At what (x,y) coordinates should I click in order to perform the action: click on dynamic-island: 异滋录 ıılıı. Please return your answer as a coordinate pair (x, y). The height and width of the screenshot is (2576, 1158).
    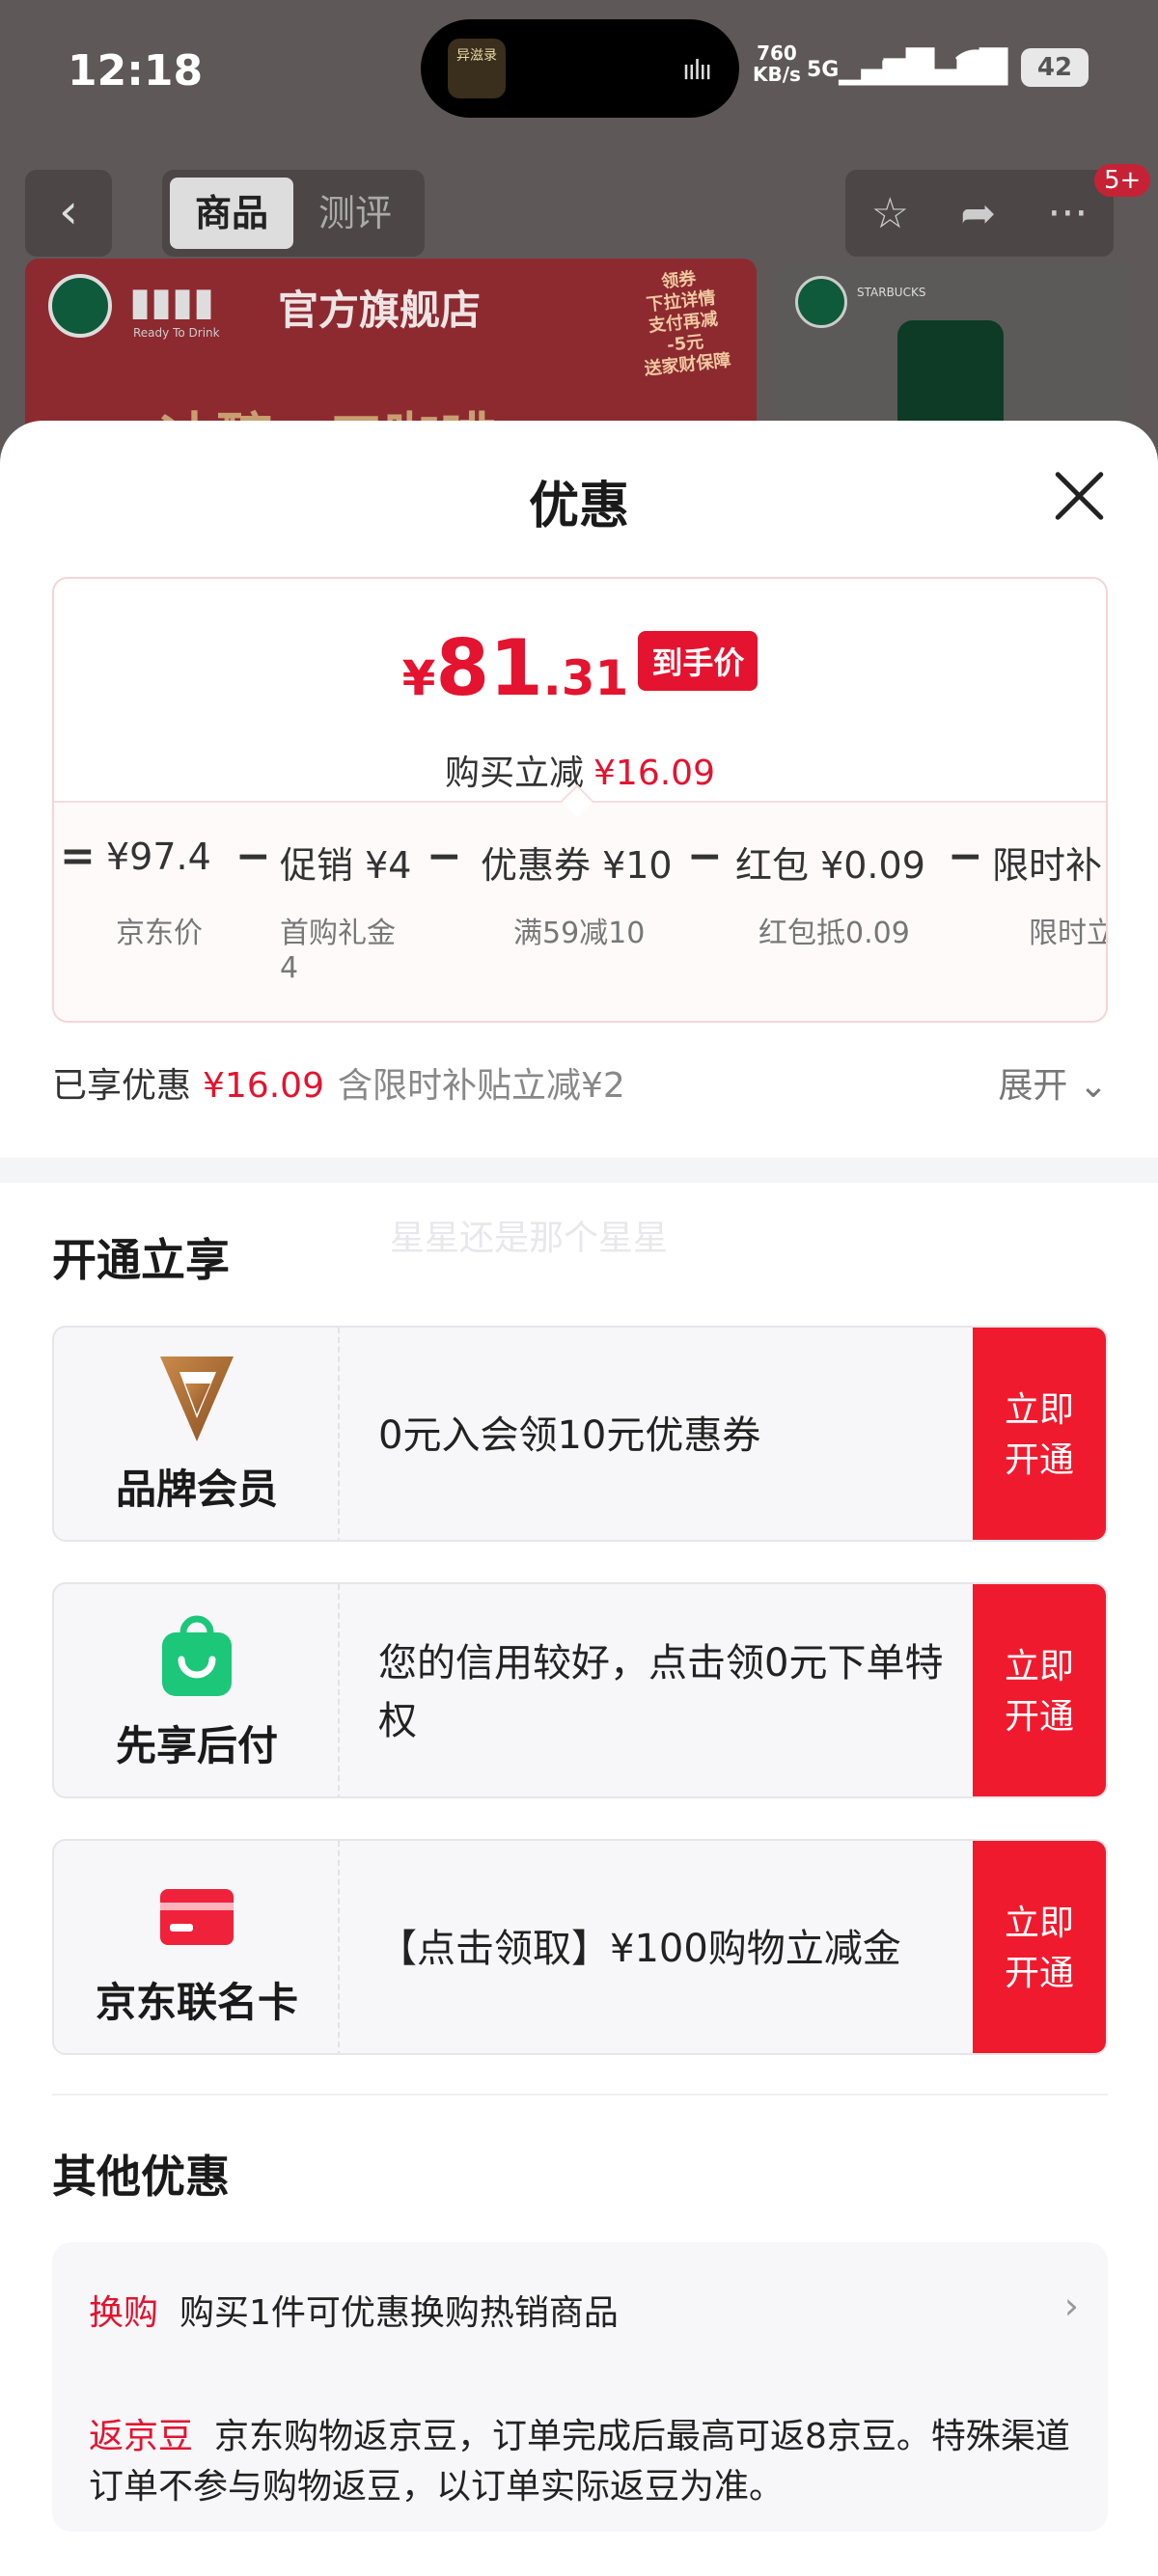
    Looking at the image, I should click on (580, 68).